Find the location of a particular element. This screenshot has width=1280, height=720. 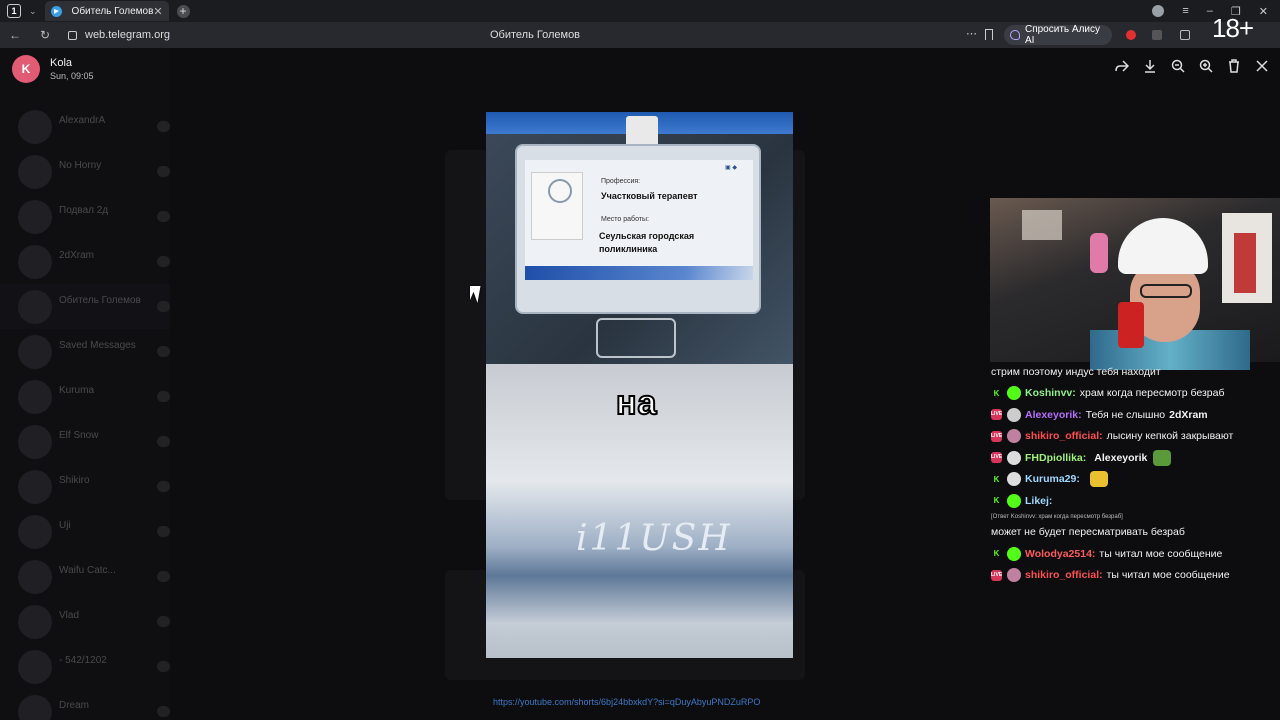

extensions-puzzle-icon is located at coordinates (1185, 35).